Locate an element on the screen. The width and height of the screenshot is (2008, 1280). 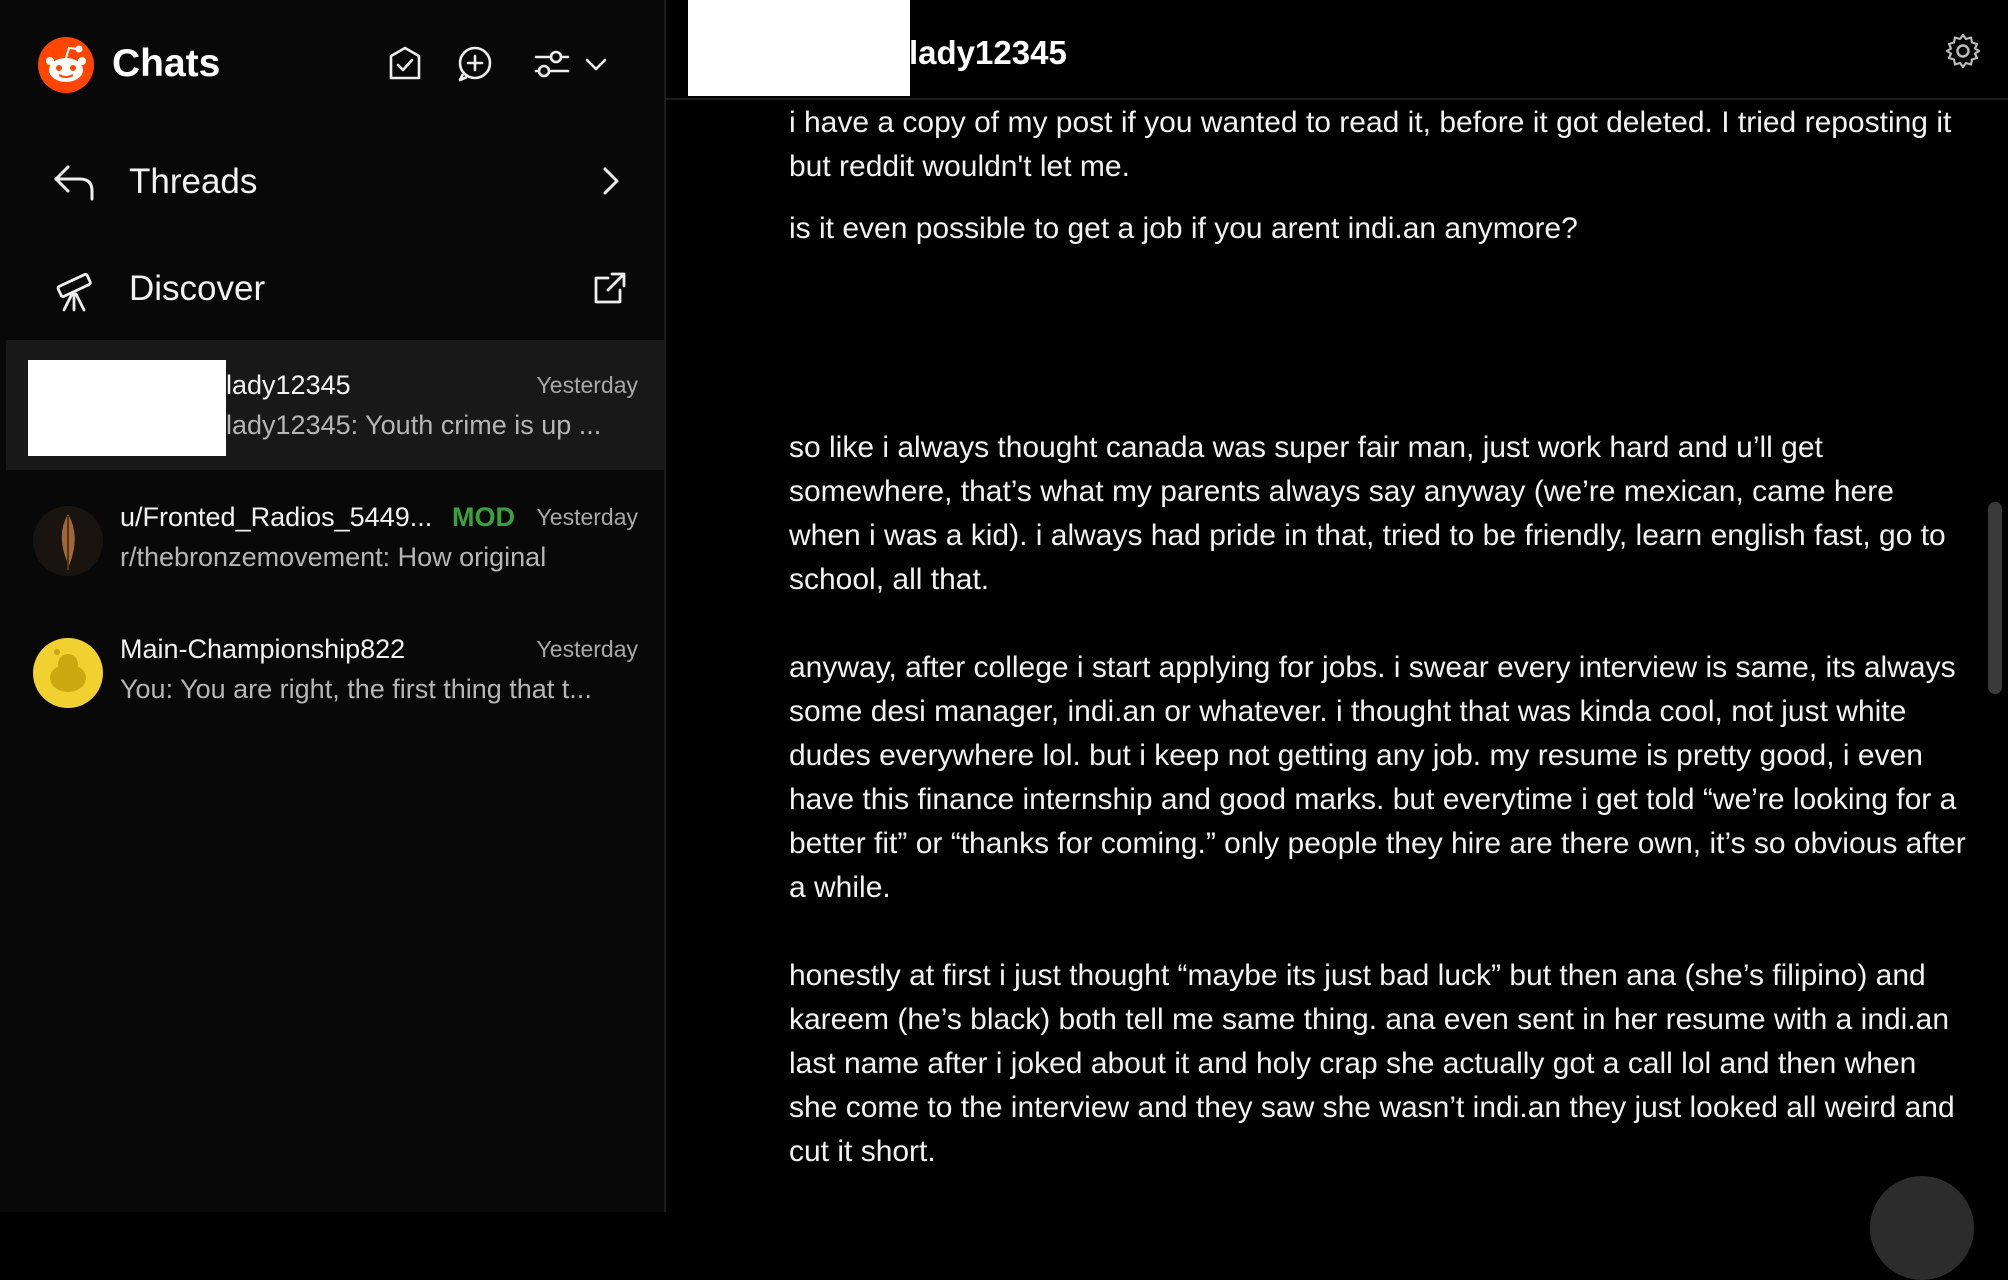
reply-arrow-icon is located at coordinates (74, 183).